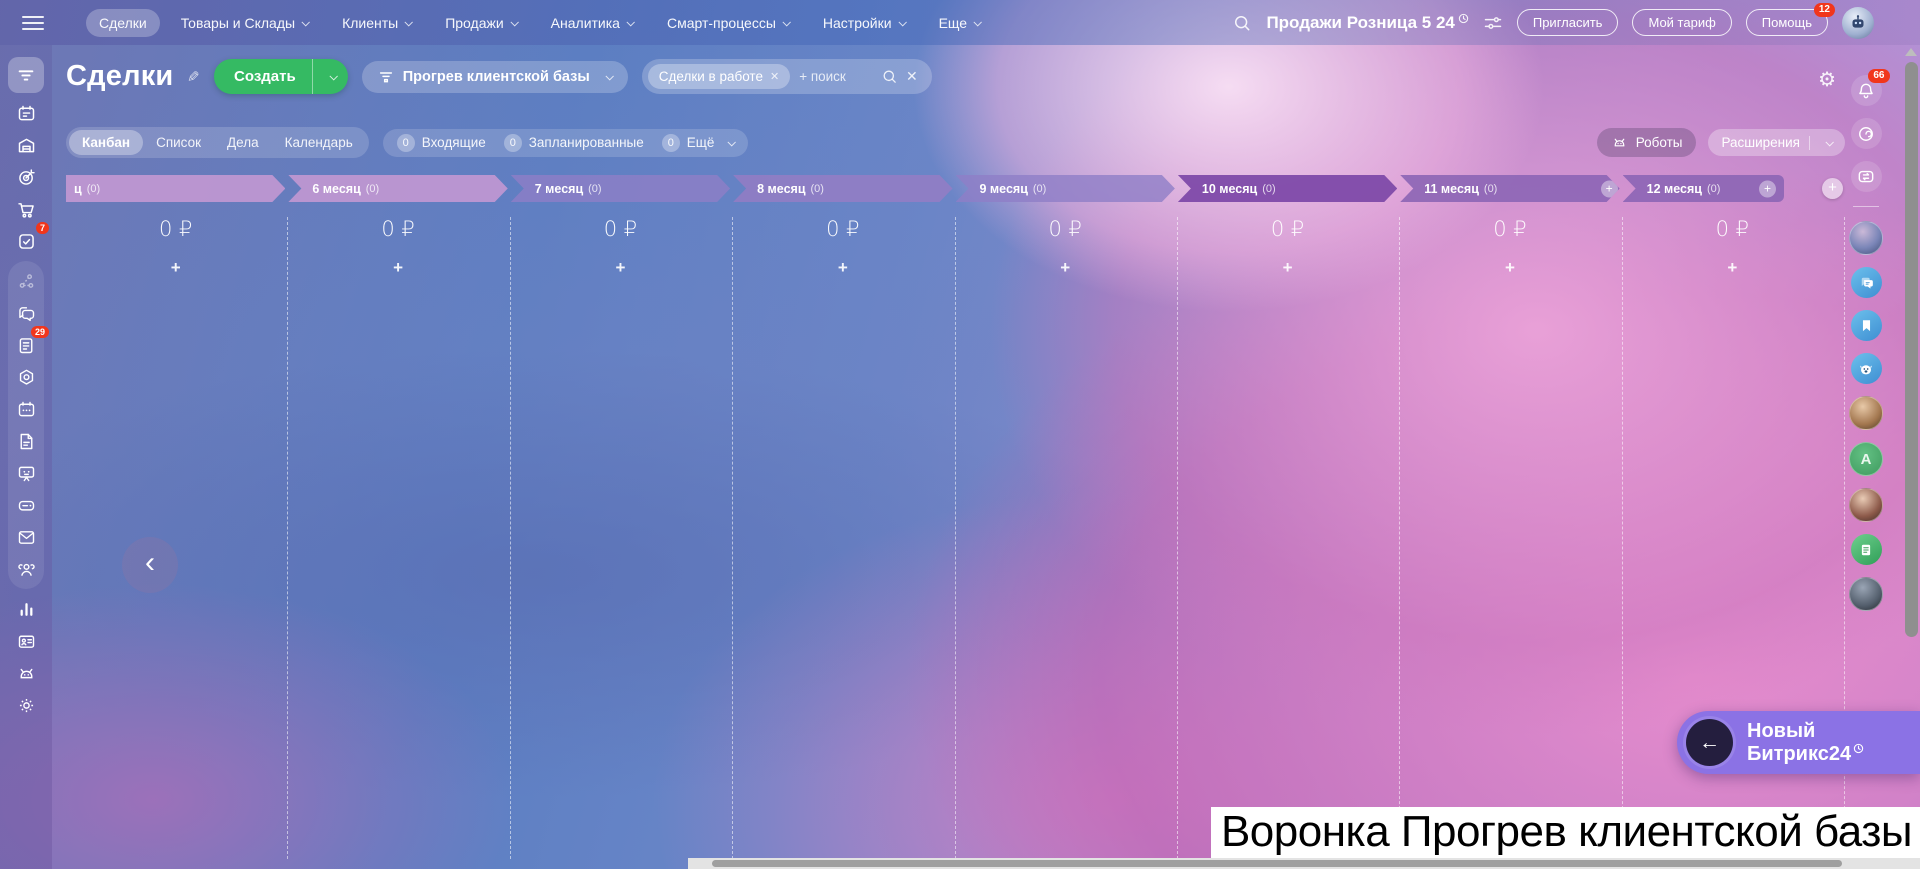  I want to click on sidebar-item-shop, so click(26, 209).